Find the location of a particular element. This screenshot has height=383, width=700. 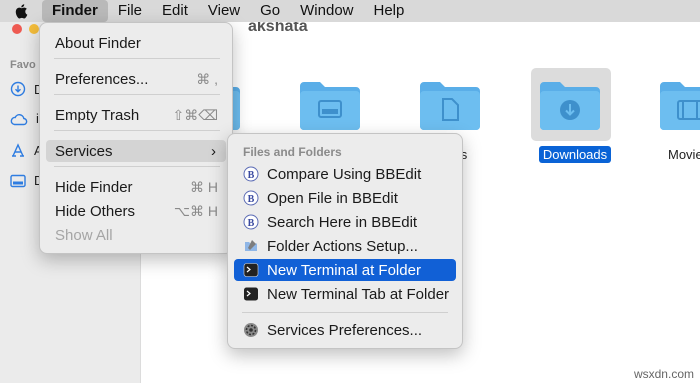

menu-item-open-bbedit: B Open File in BBEdit is located at coordinates (345, 198).